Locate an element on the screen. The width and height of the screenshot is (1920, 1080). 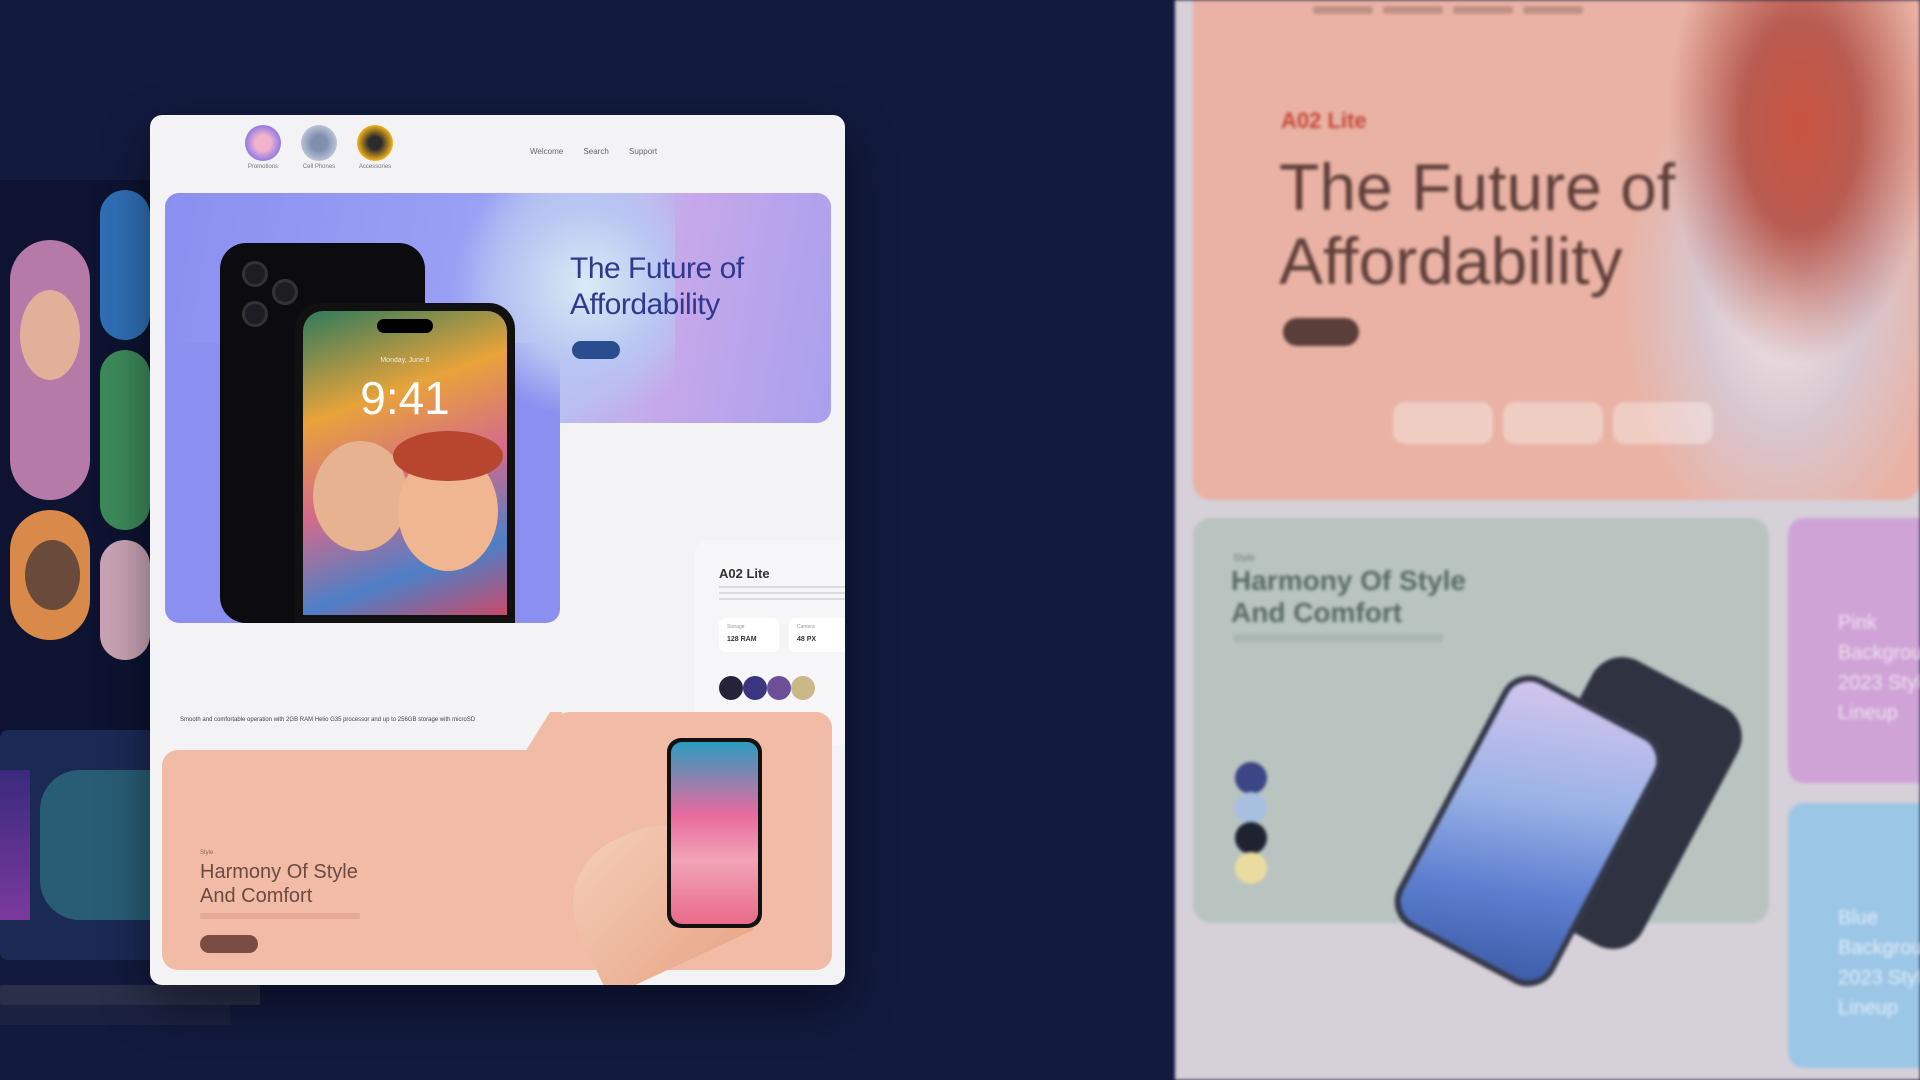
spec-storage: Storage 128 RAM is located at coordinates (749, 635).